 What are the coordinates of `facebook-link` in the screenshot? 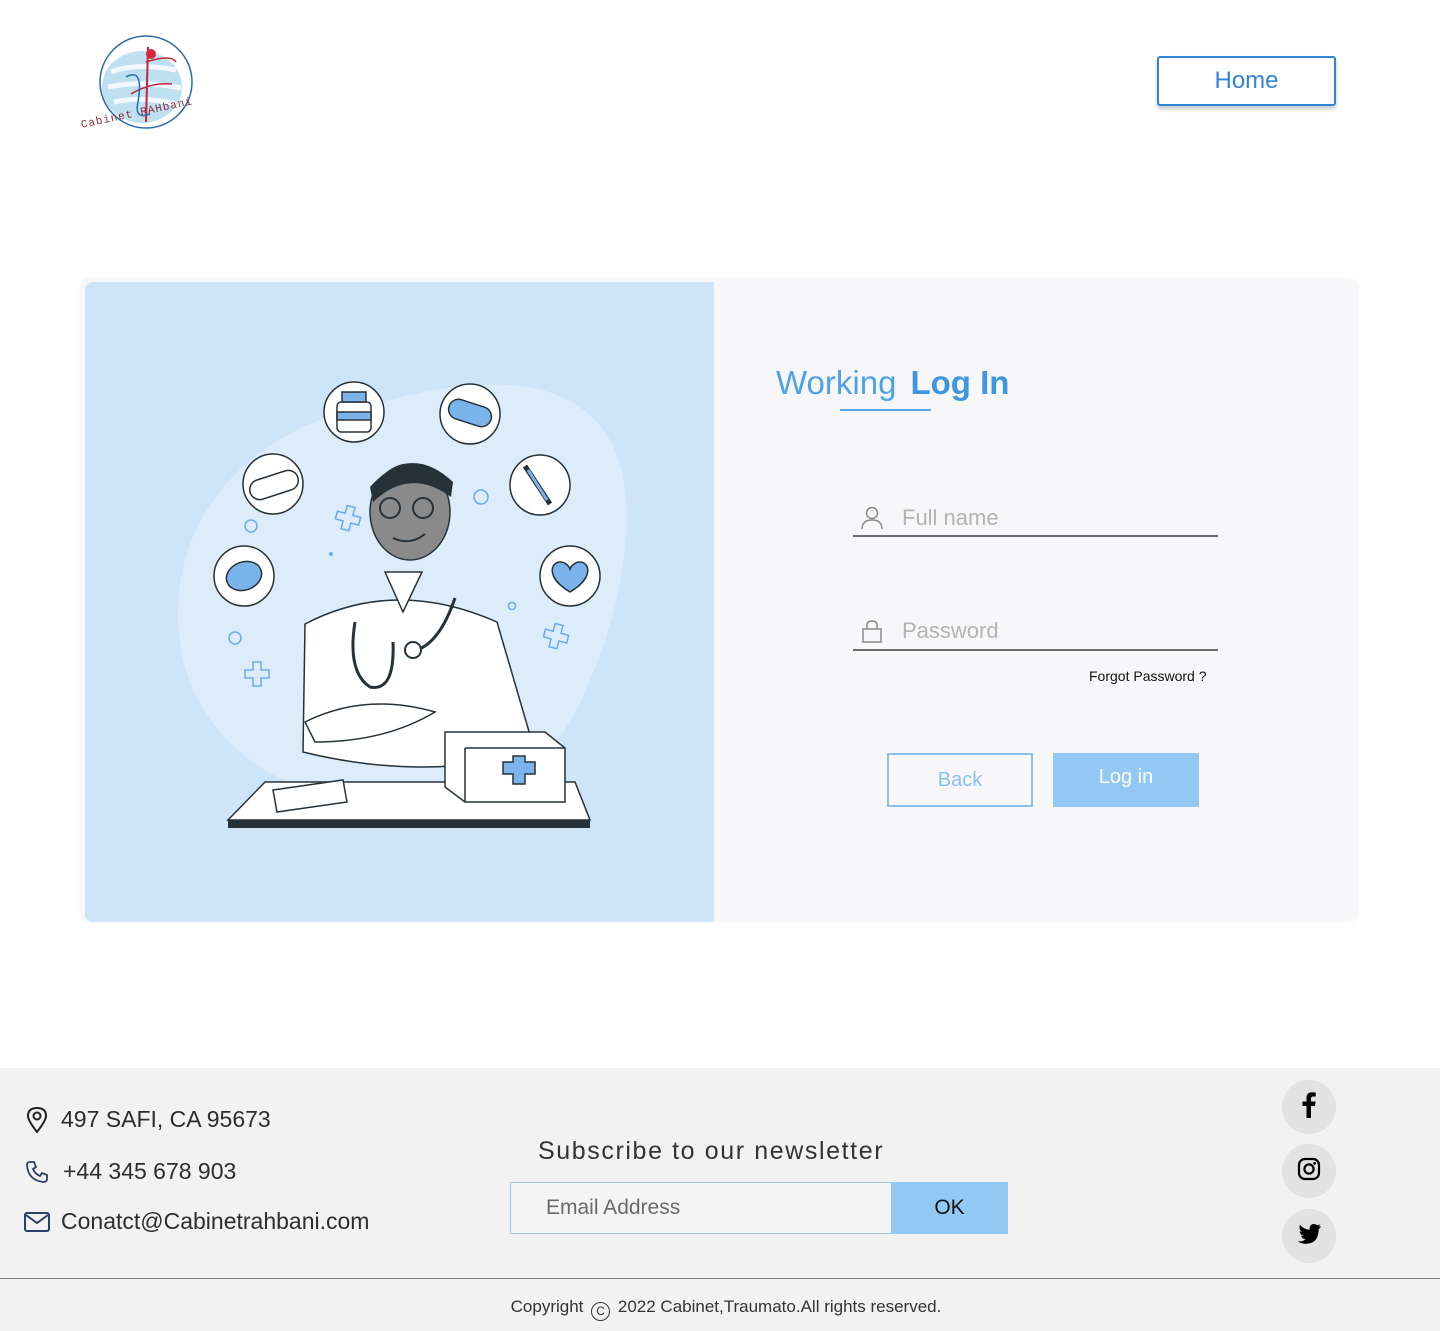 It's located at (1309, 1107).